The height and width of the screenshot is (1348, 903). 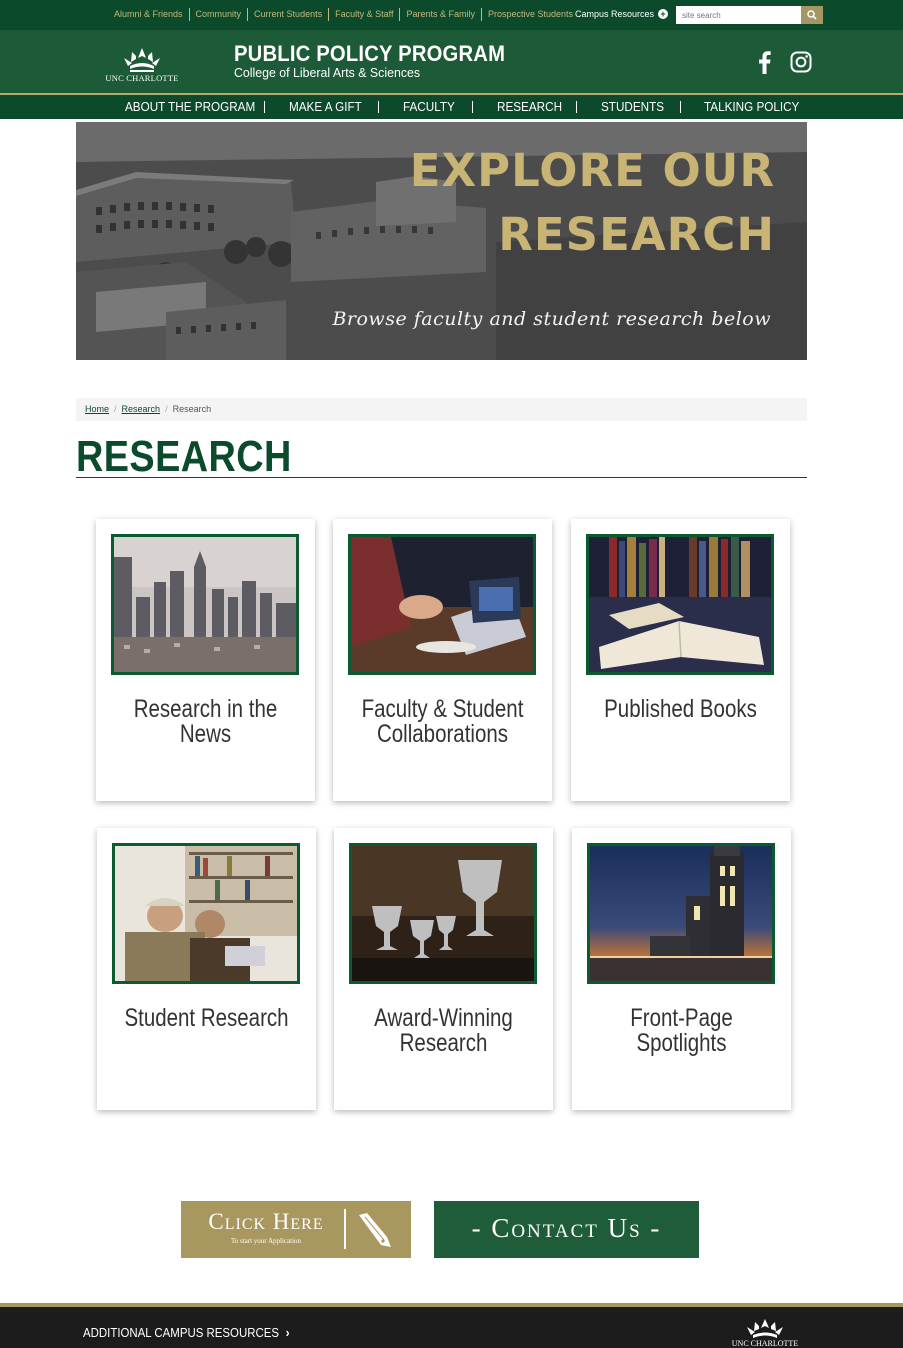 I want to click on apply-button-sublabel: To start your Application, so click(x=266, y=1241).